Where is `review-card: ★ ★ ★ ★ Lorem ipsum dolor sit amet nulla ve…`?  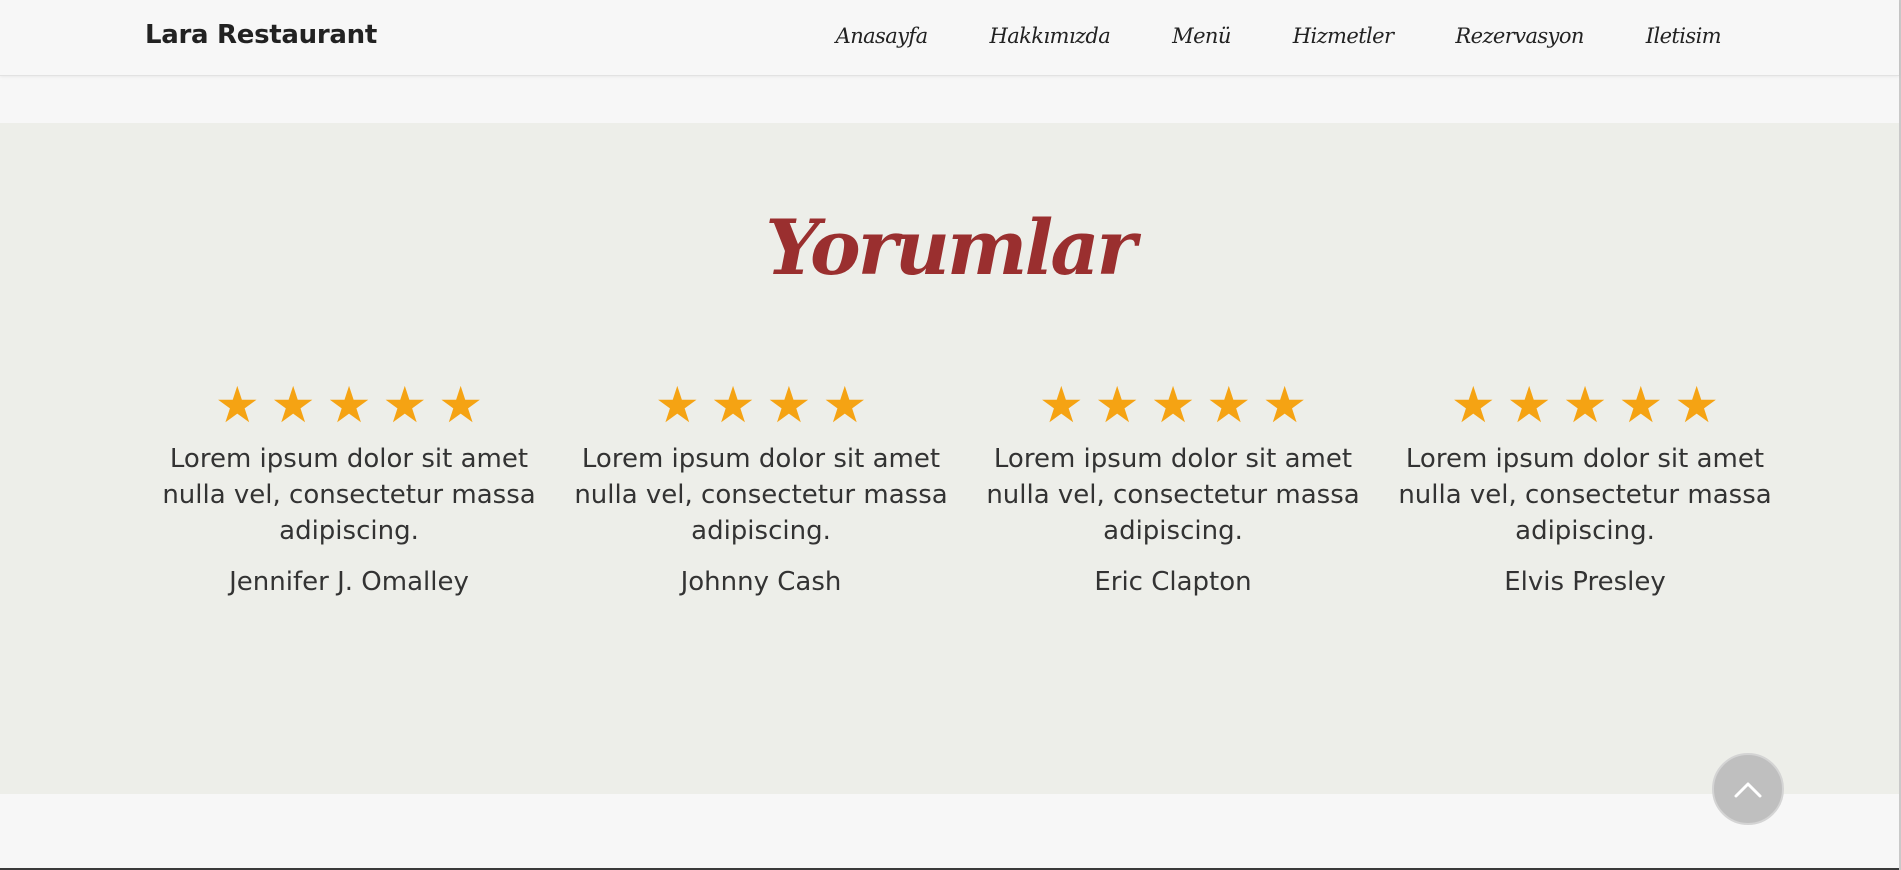
review-card: ★ ★ ★ ★ Lorem ipsum dolor sit amet nulla ve… is located at coordinates (761, 487).